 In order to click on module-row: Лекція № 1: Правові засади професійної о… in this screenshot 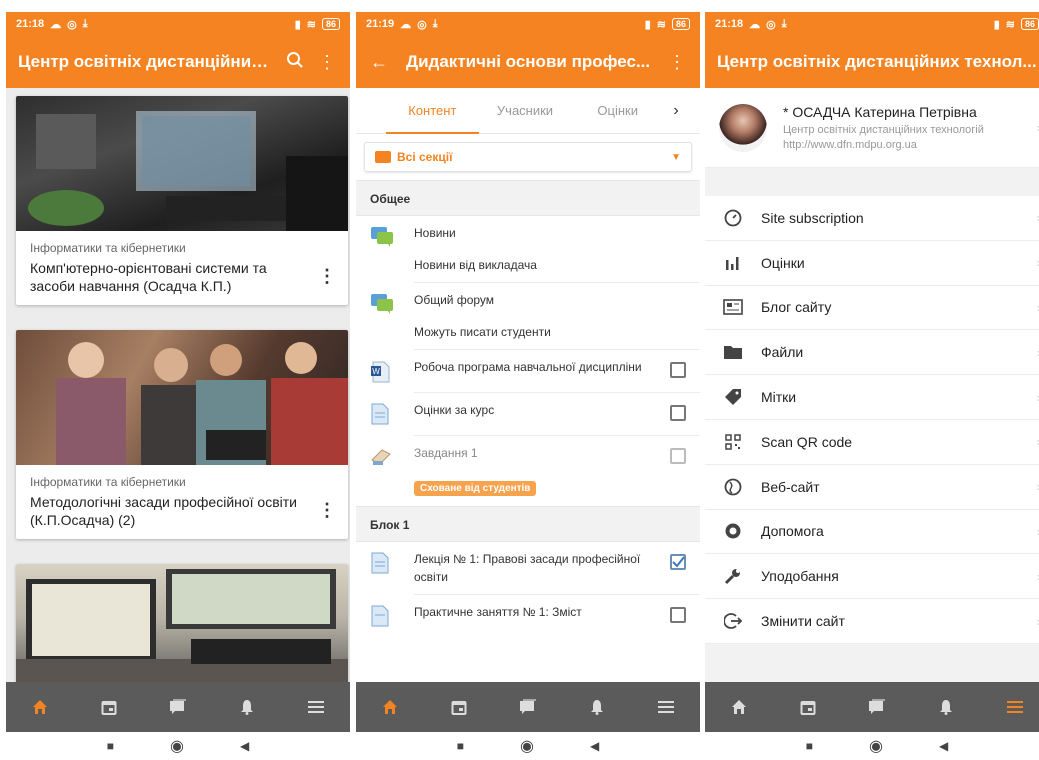, I will do `click(528, 568)`.